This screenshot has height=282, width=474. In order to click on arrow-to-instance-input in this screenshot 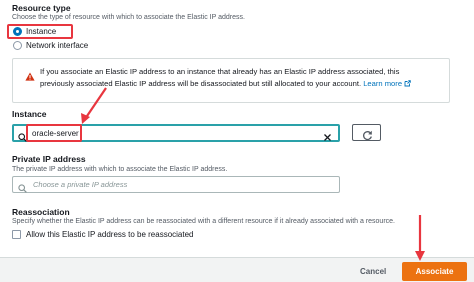, I will do `click(95, 103)`.